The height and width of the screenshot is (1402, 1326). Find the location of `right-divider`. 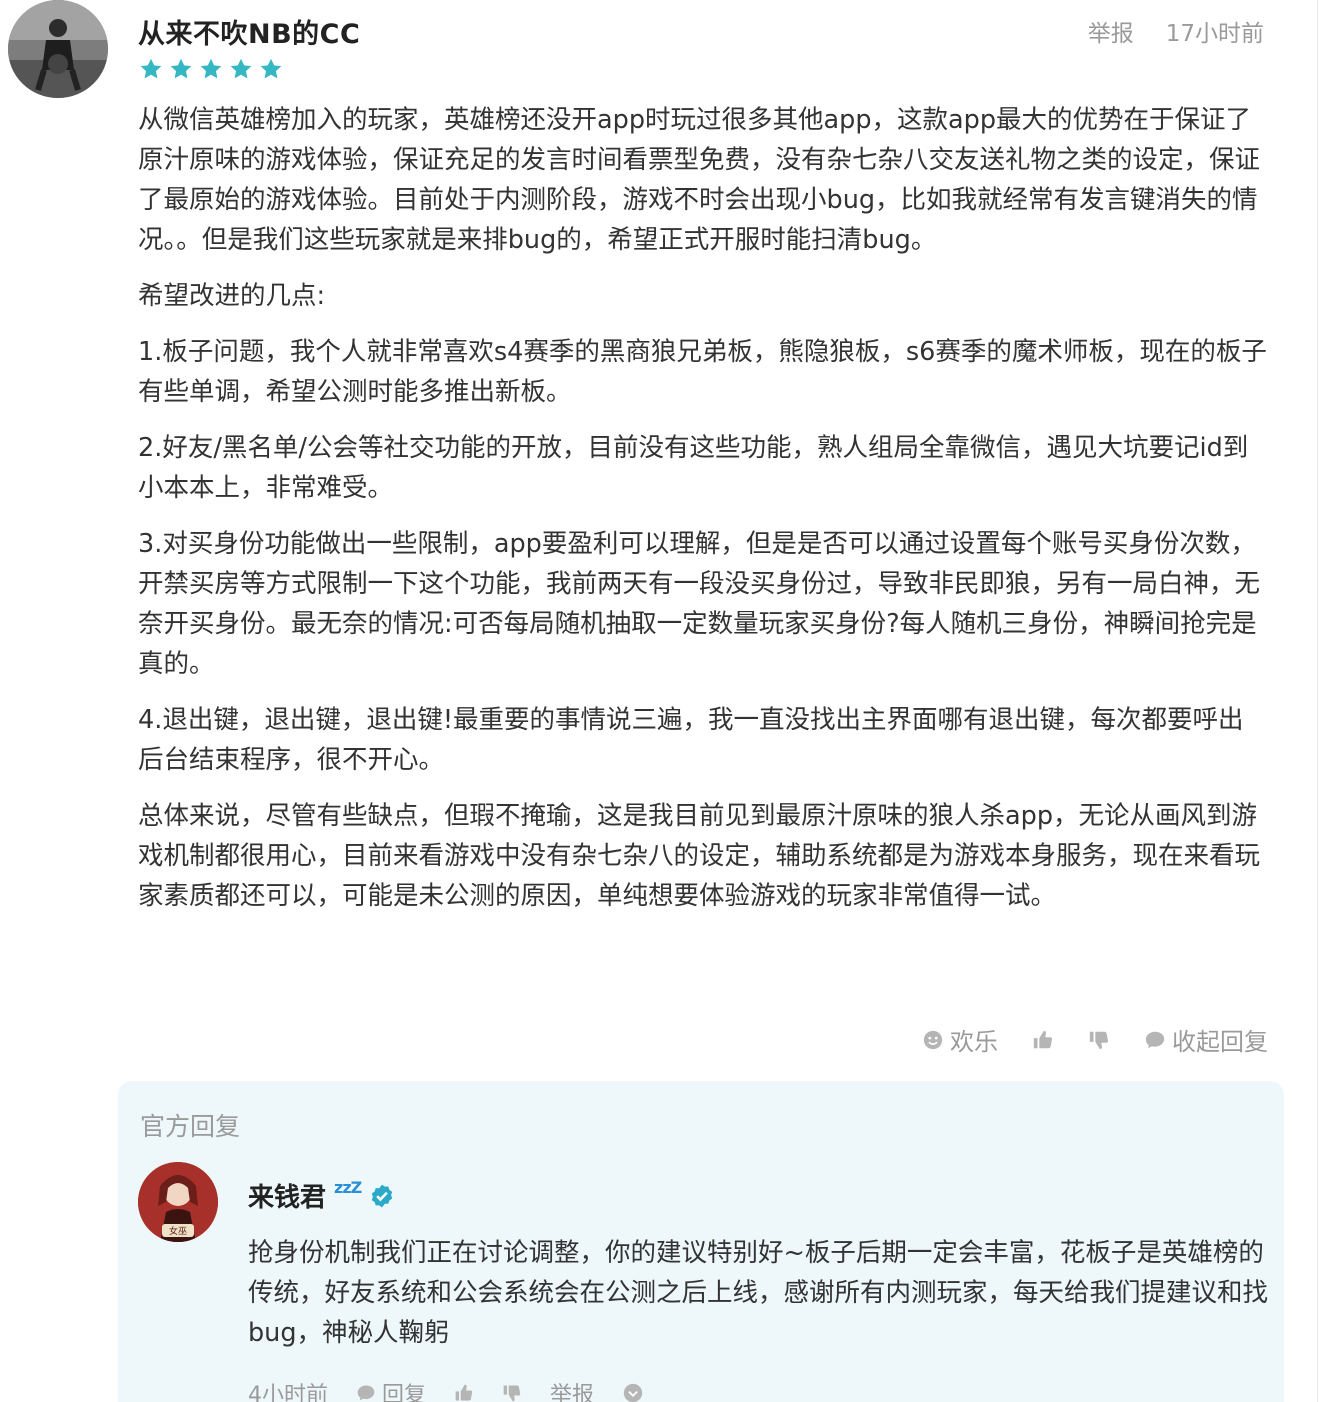

right-divider is located at coordinates (1317, 701).